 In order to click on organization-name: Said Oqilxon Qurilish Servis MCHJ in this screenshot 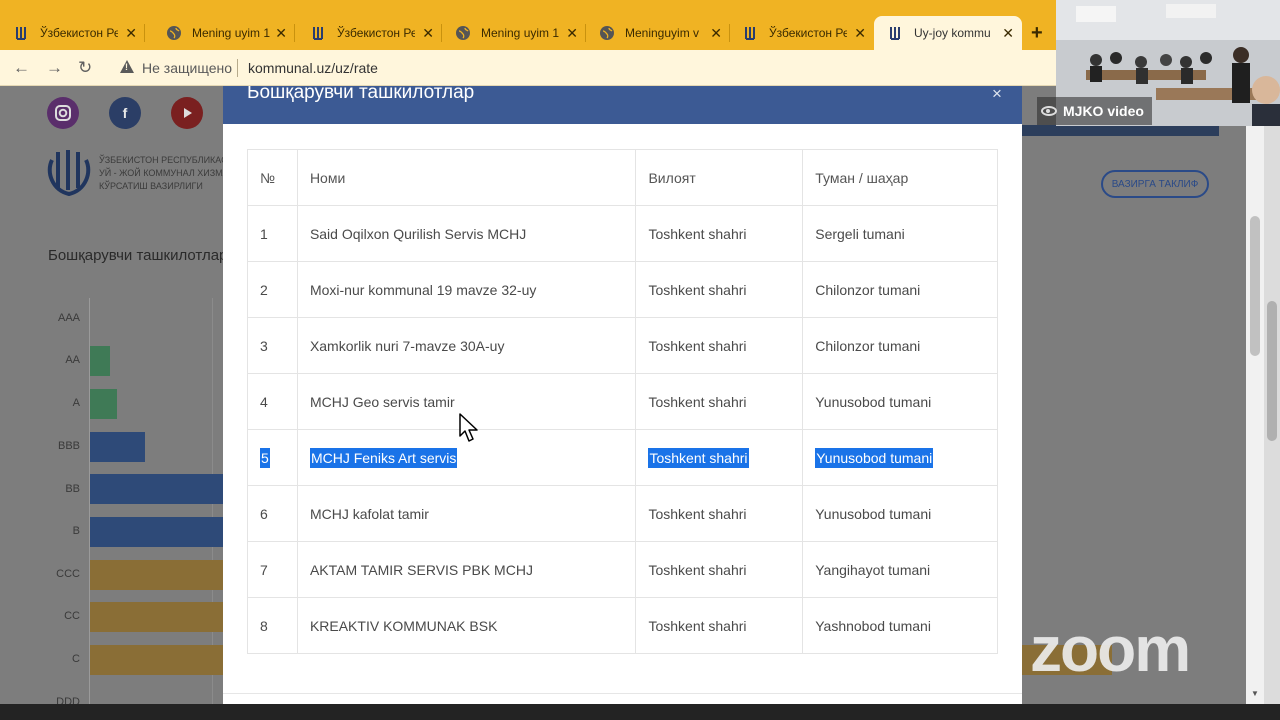, I will do `click(466, 233)`.